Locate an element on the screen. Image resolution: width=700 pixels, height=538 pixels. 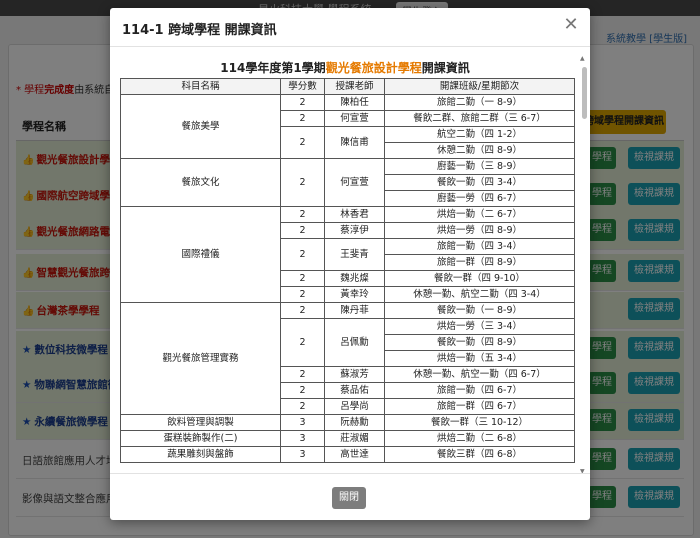
class-schedule-cell: 烘焙一勤（二 6-7） is located at coordinates (479, 214).